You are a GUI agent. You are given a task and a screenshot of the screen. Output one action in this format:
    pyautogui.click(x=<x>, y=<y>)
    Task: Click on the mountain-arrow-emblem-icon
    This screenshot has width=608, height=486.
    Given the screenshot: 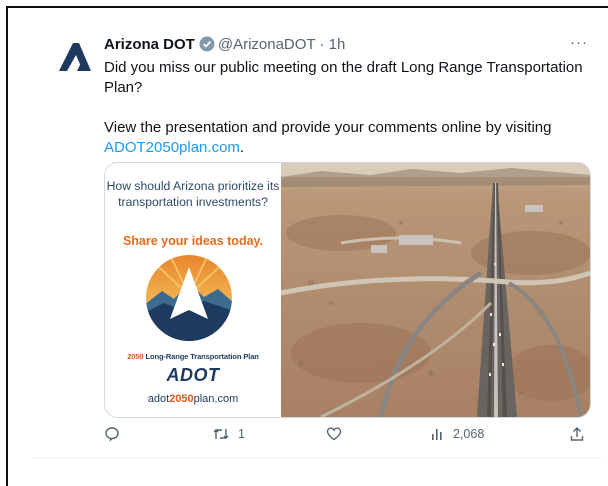 What is the action you would take?
    pyautogui.click(x=189, y=298)
    